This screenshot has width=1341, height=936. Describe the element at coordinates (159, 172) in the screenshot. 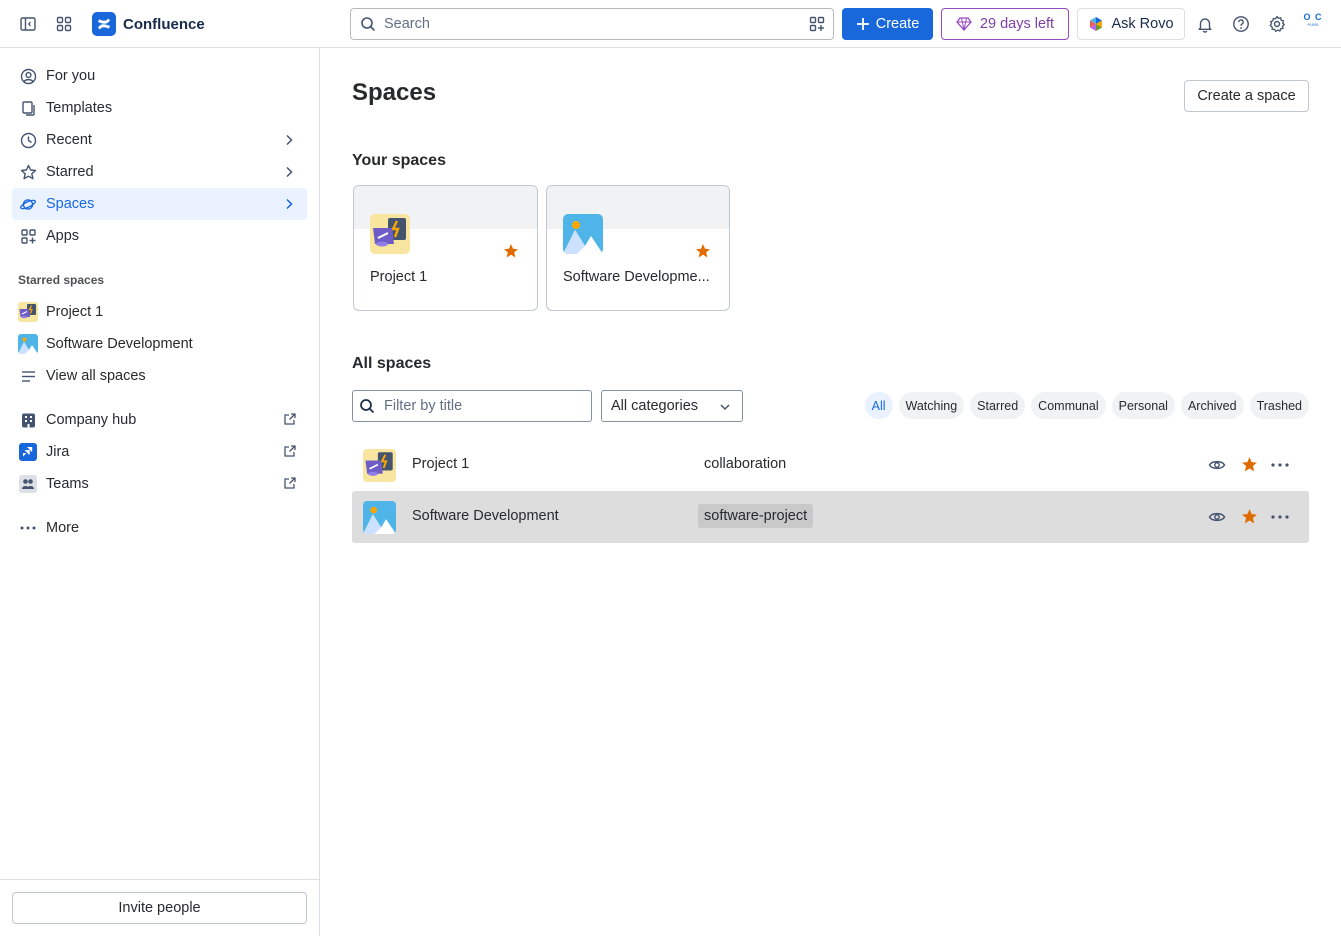

I see `sidebar-item-starred: Starred` at that location.